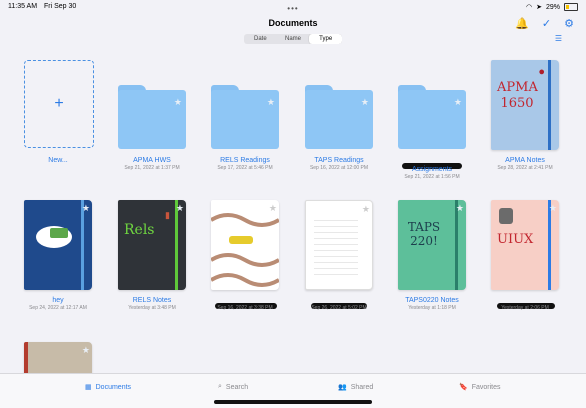 This screenshot has width=586, height=408. Describe the element at coordinates (152, 168) in the screenshot. I see `item-date: Sep 21, 2022 at 1:37 PM` at that location.